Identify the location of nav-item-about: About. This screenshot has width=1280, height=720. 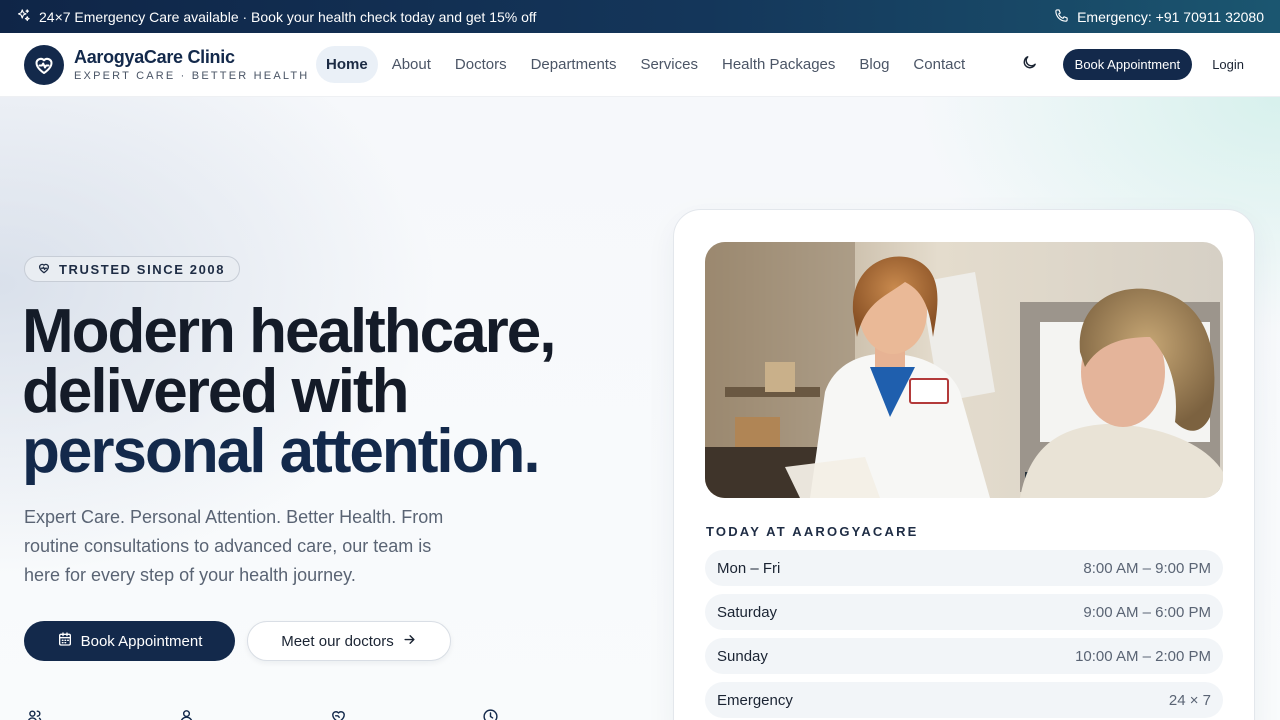
(411, 64).